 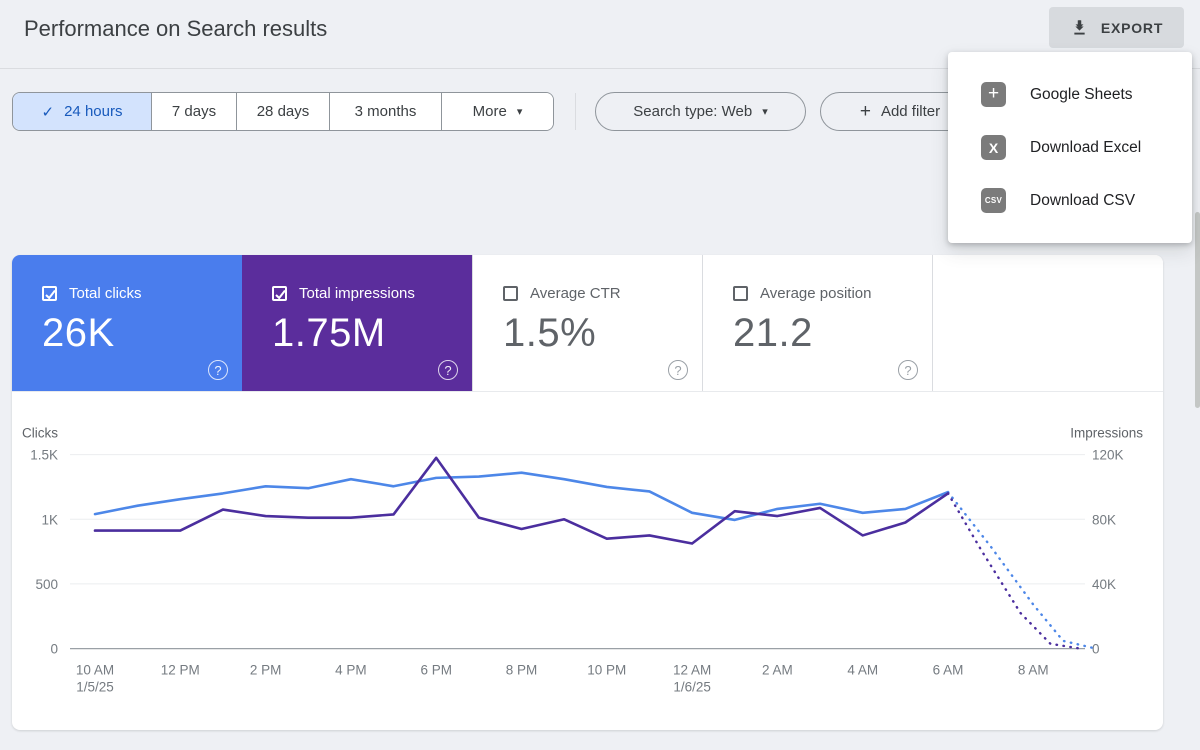 I want to click on tab-label: 7 days, so click(x=194, y=111).